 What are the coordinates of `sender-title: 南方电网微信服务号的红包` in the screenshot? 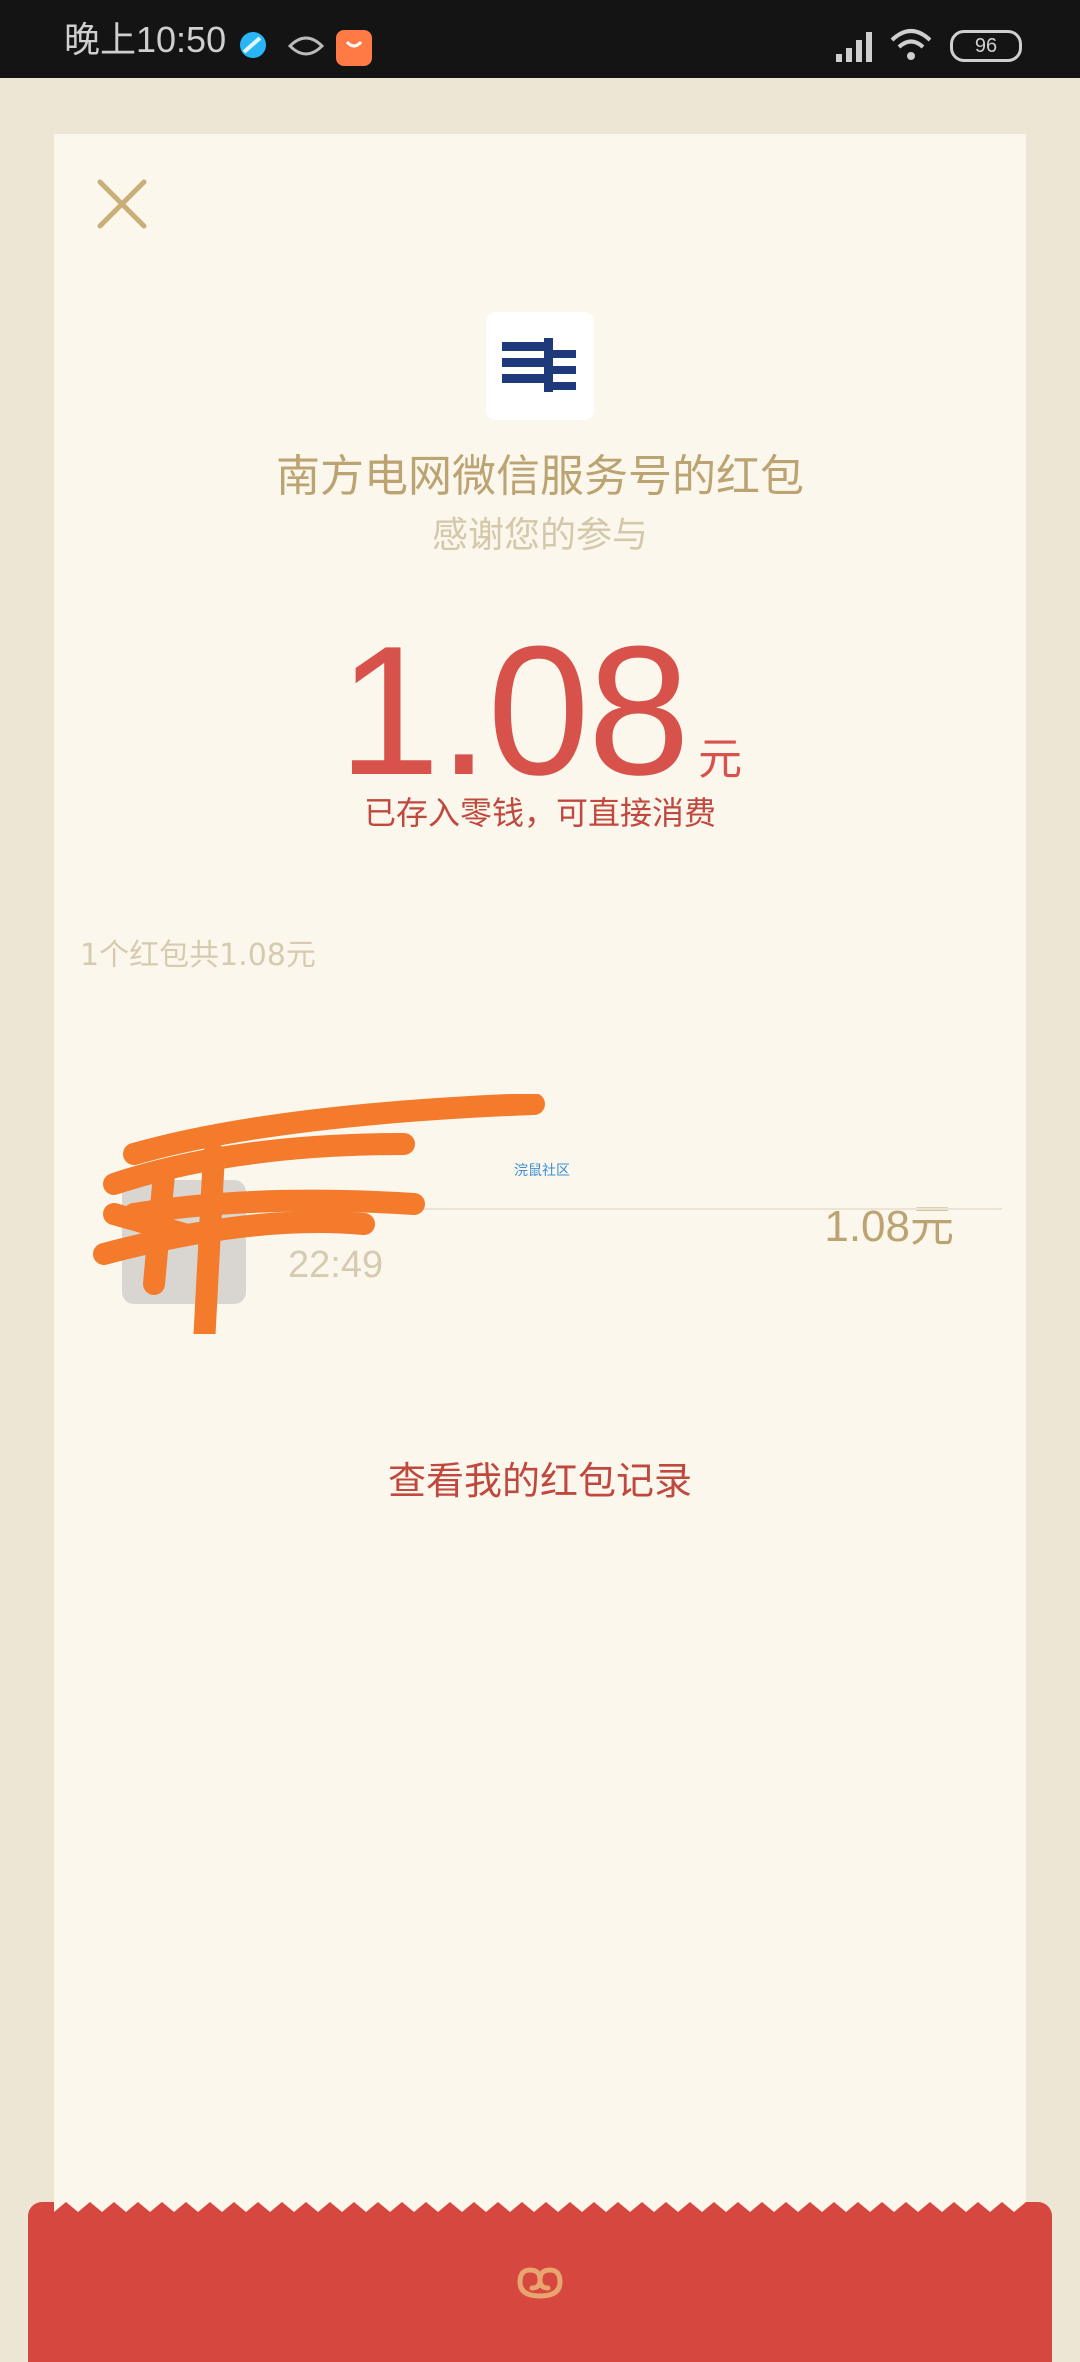 It's located at (540, 476).